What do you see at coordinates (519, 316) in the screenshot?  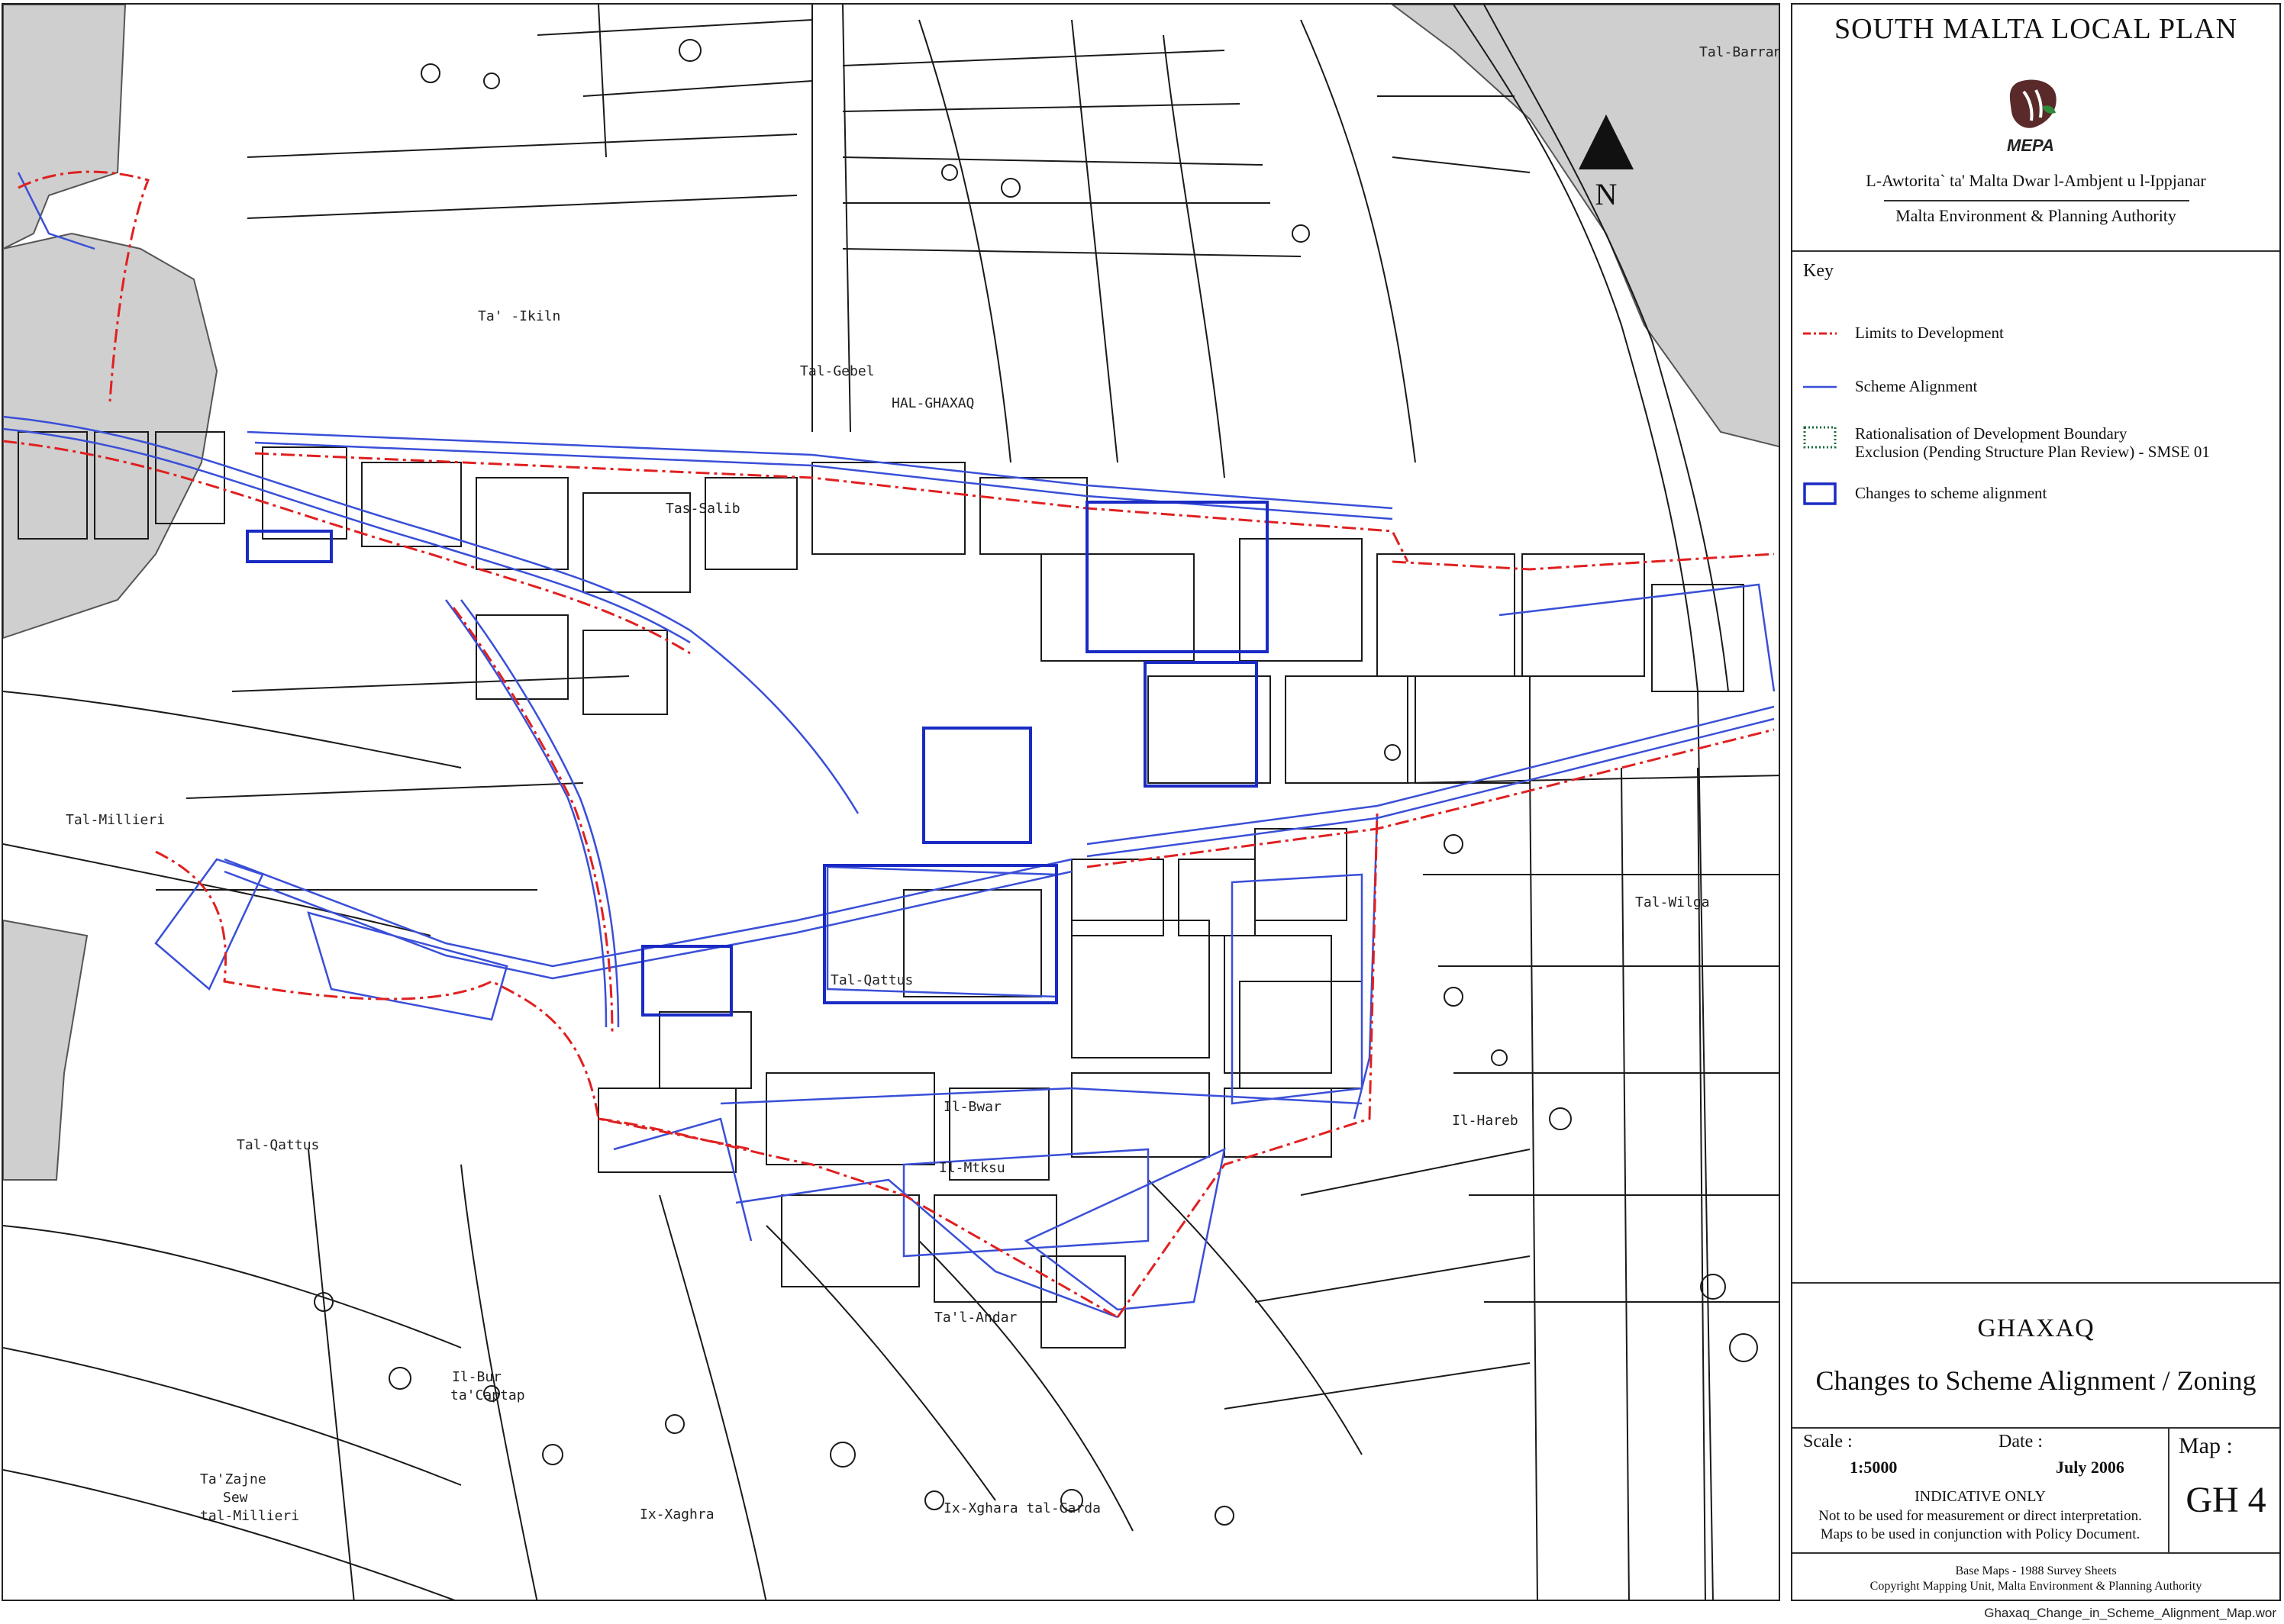 I see `place-label: Ta' -Ikiln` at bounding box center [519, 316].